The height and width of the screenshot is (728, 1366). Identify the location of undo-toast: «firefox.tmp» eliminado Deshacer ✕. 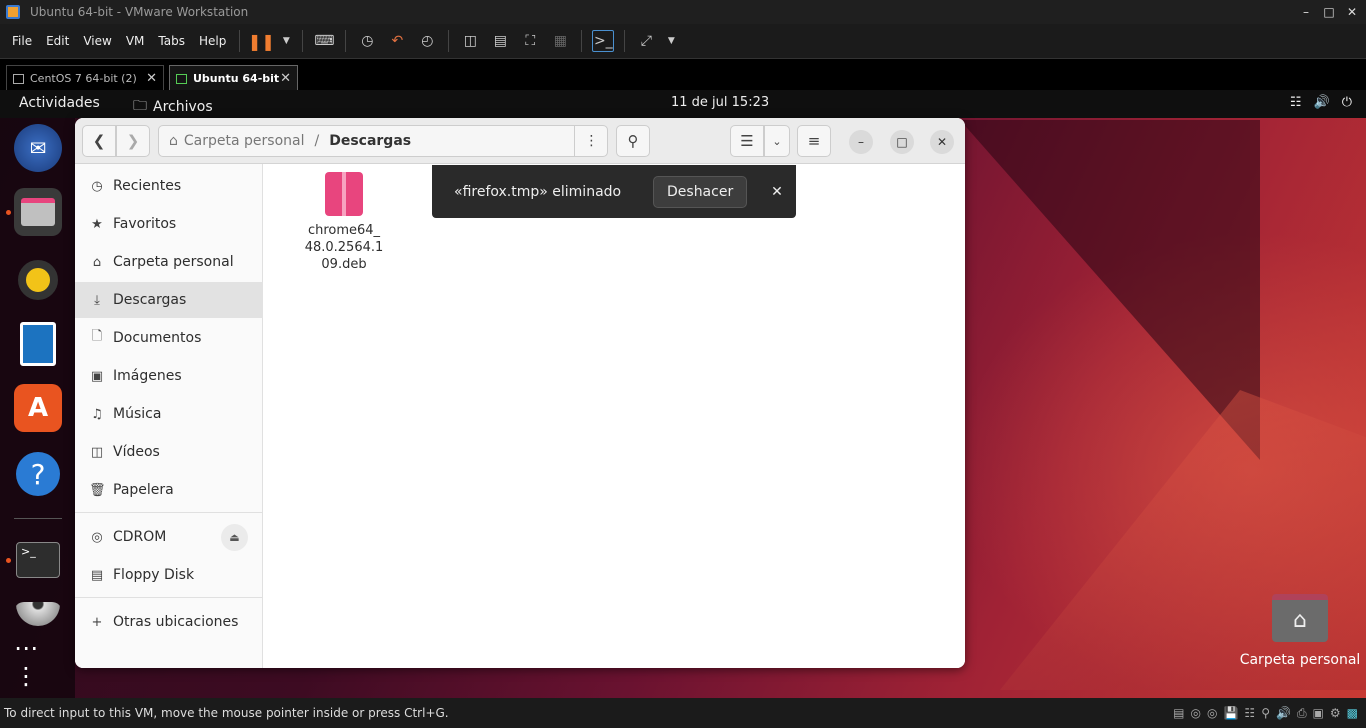
(614, 191).